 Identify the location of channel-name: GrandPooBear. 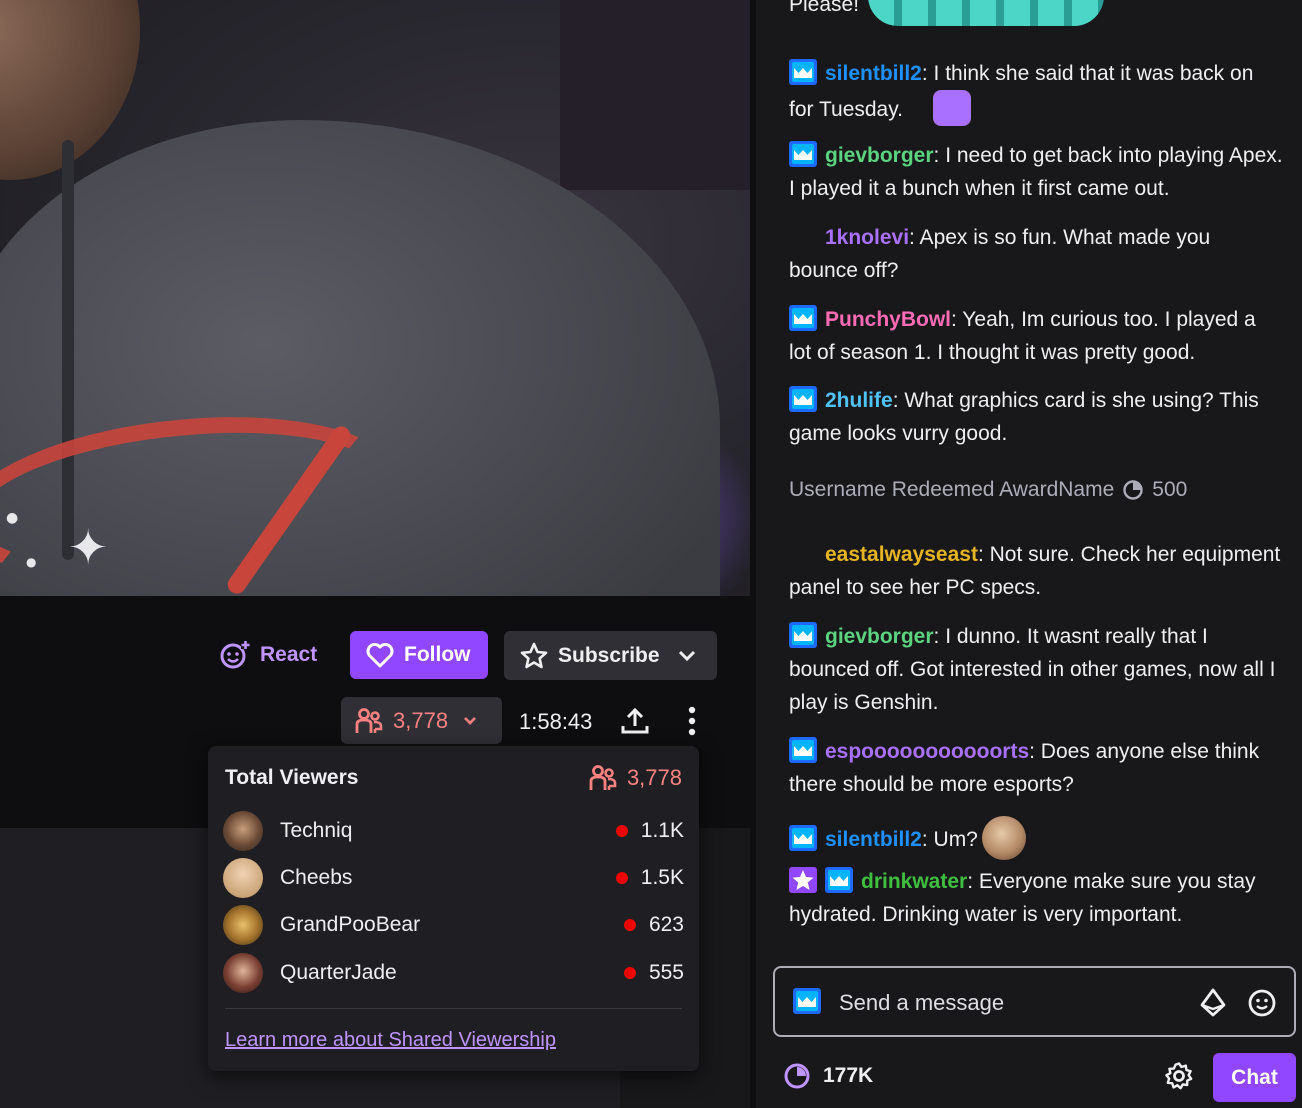
(350, 924).